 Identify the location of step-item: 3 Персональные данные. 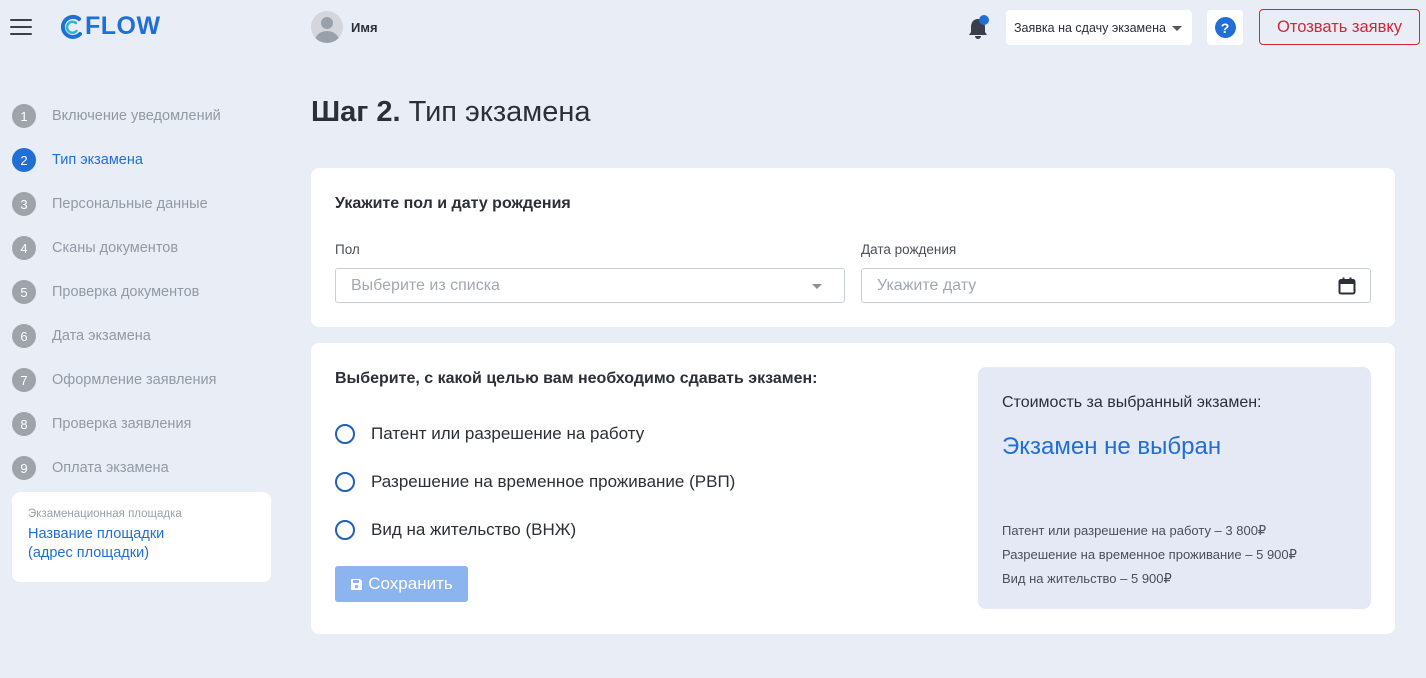
(142, 204).